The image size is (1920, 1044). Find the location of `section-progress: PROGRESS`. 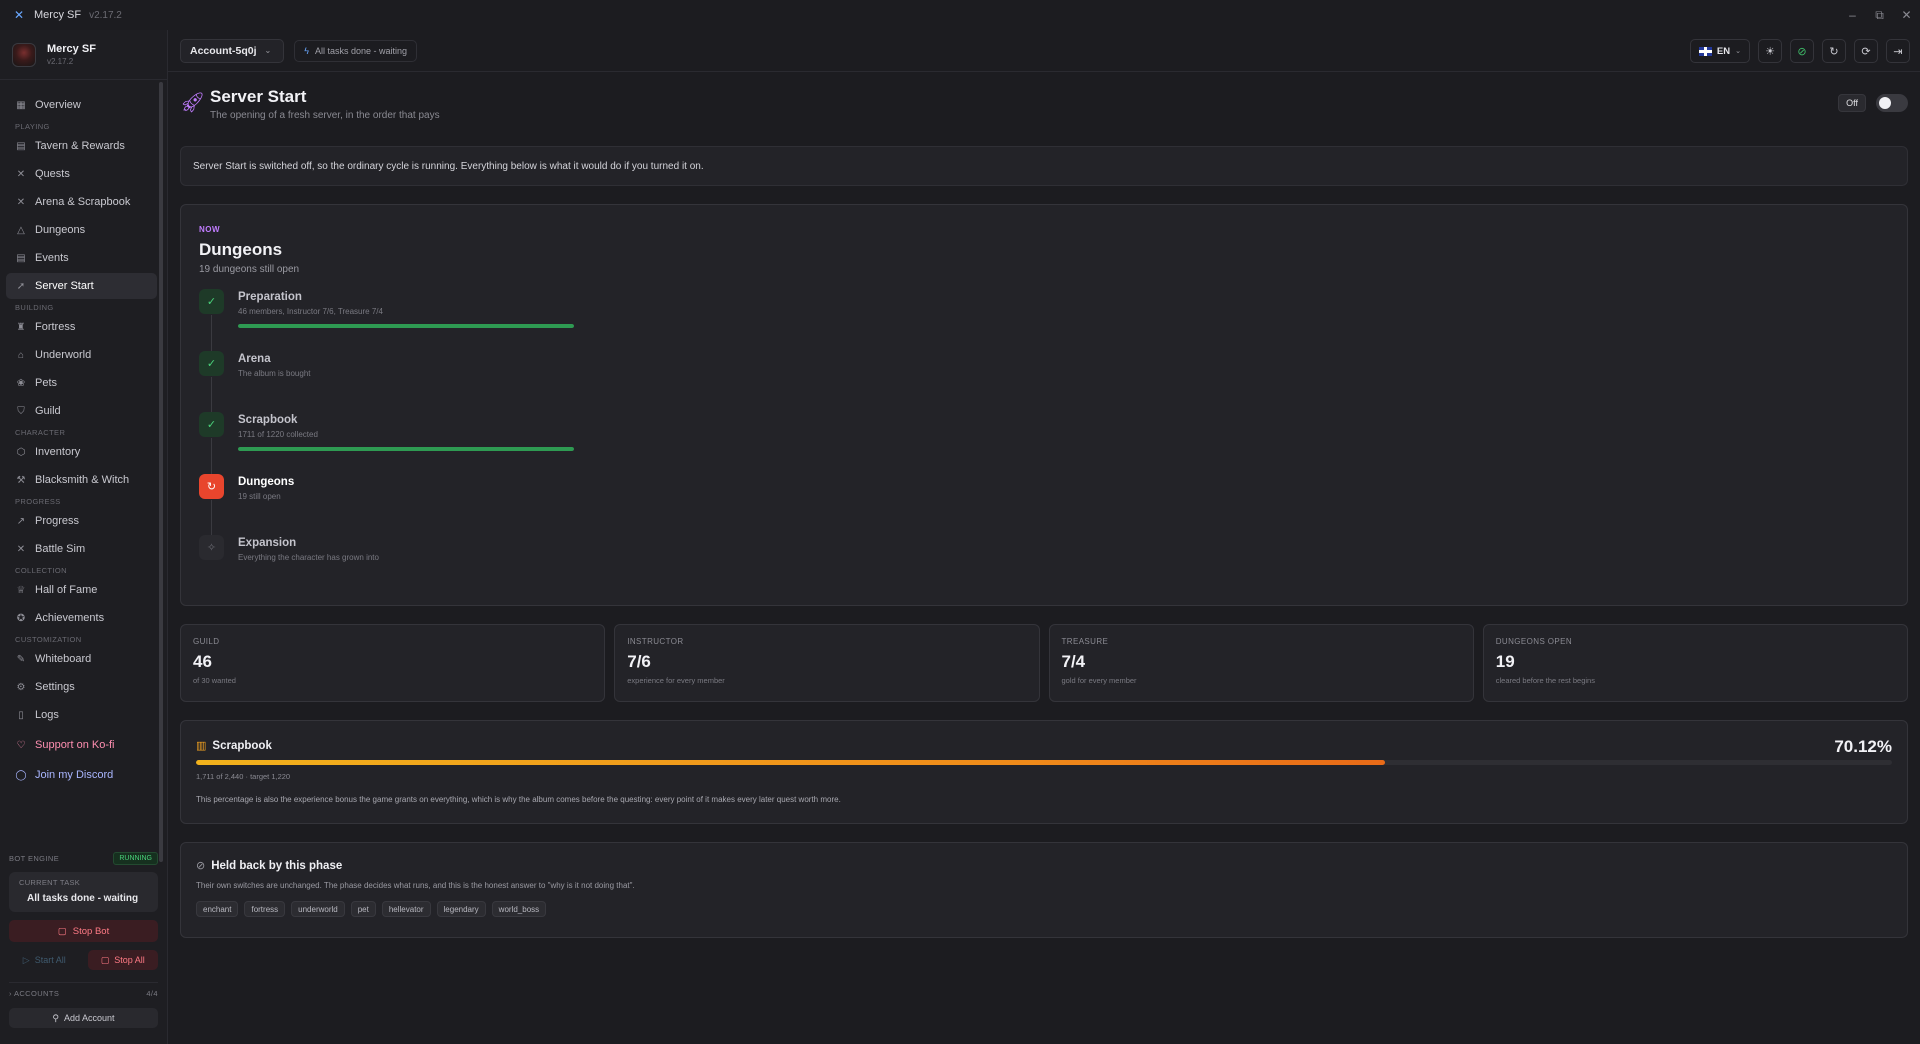

section-progress: PROGRESS is located at coordinates (38, 501).